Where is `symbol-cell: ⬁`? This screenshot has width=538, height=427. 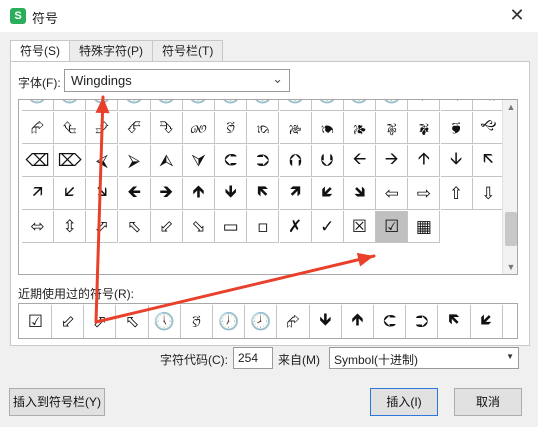 symbol-cell: ⬁ is located at coordinates (134, 227).